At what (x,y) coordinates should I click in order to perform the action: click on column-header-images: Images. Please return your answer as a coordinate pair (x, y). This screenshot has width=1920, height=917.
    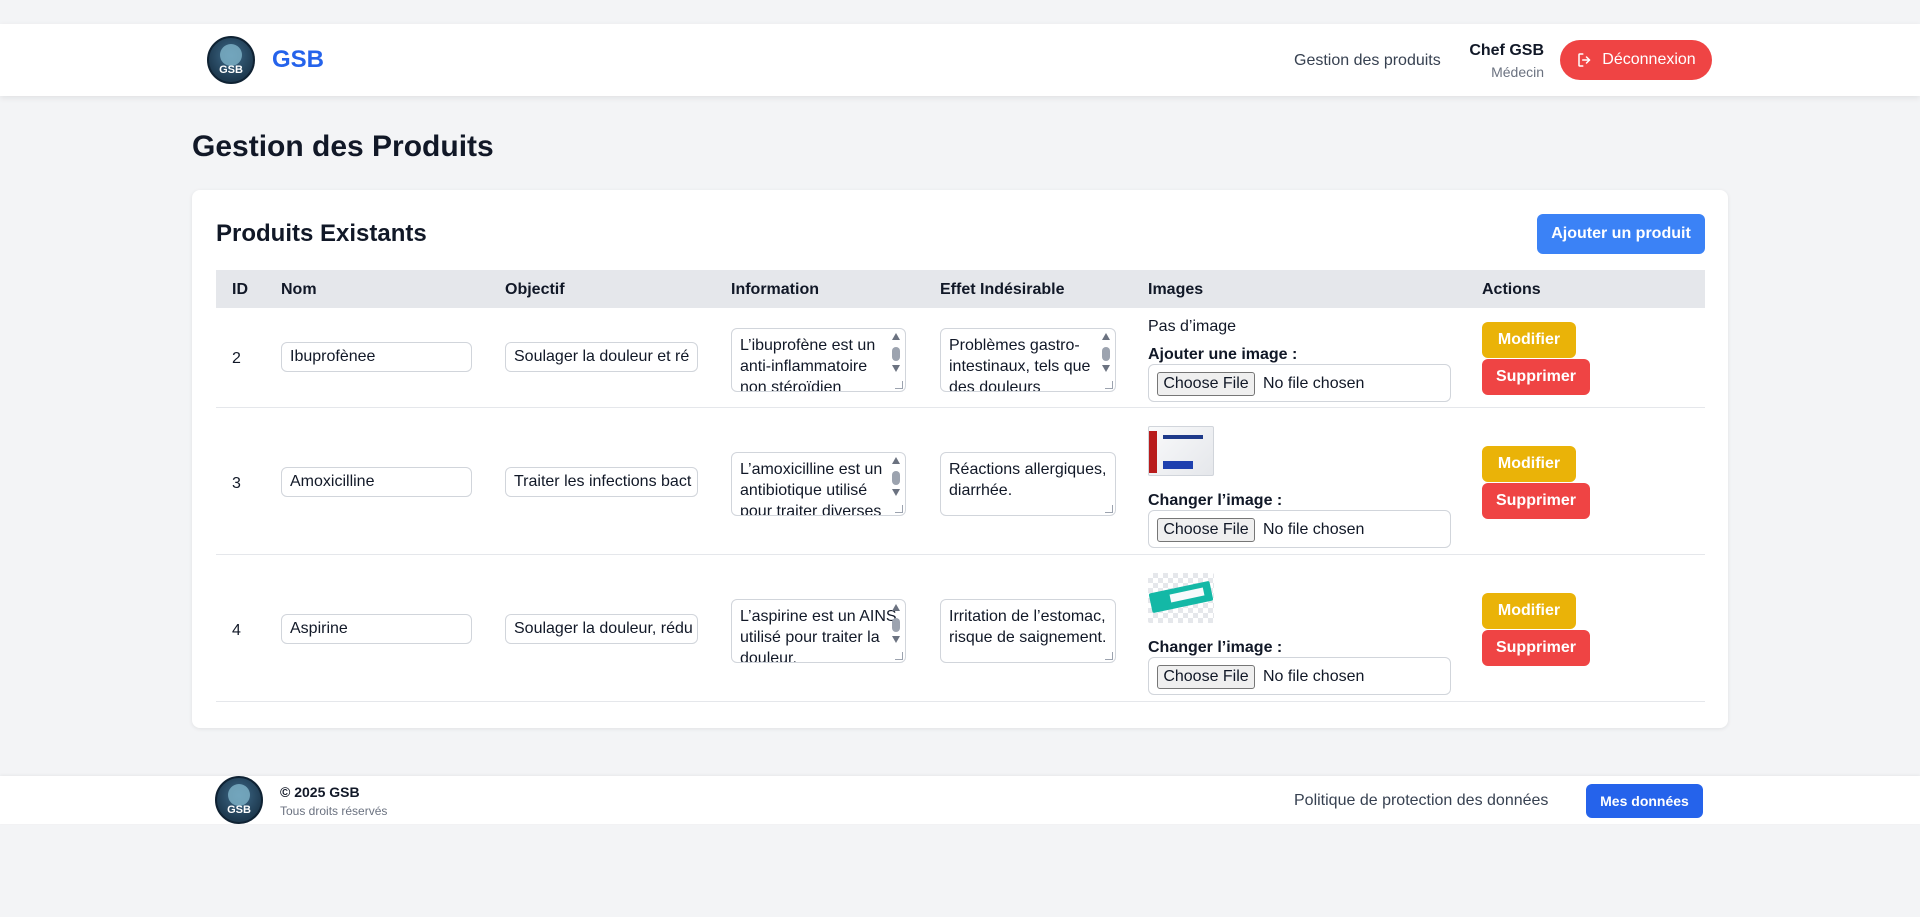
    Looking at the image, I should click on (1176, 289).